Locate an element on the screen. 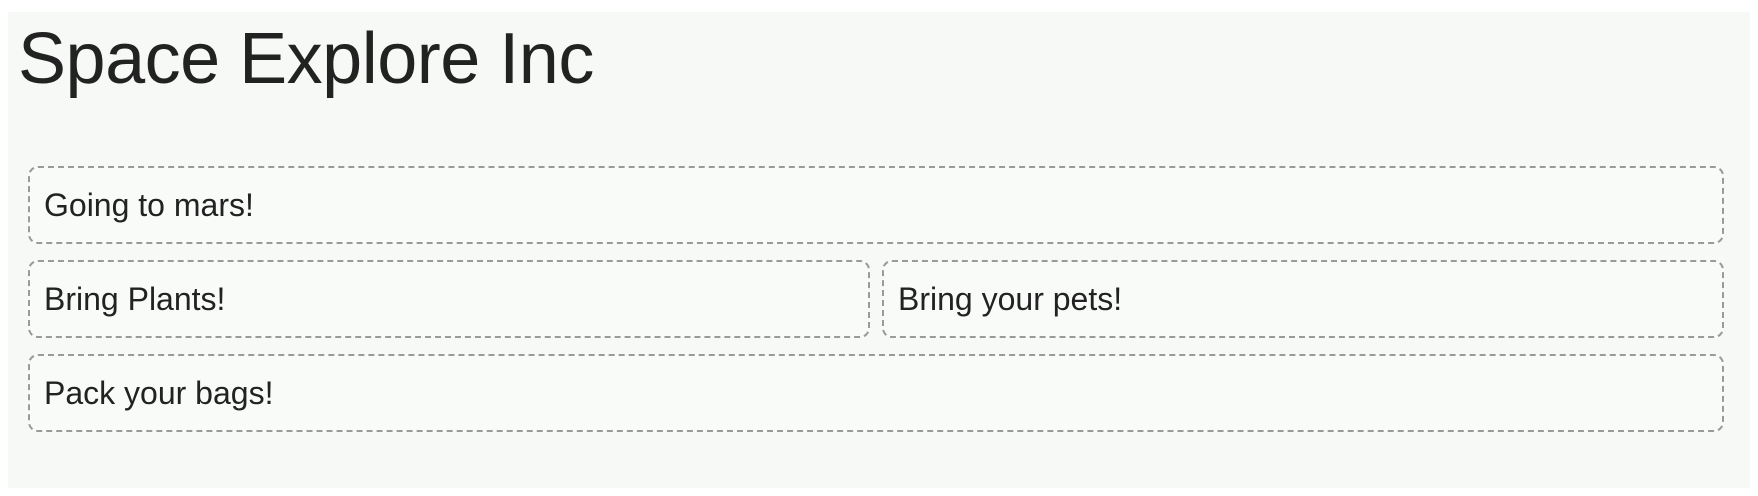 The height and width of the screenshot is (496, 1758). page-title: Space Explore Inc is located at coordinates (306, 59).